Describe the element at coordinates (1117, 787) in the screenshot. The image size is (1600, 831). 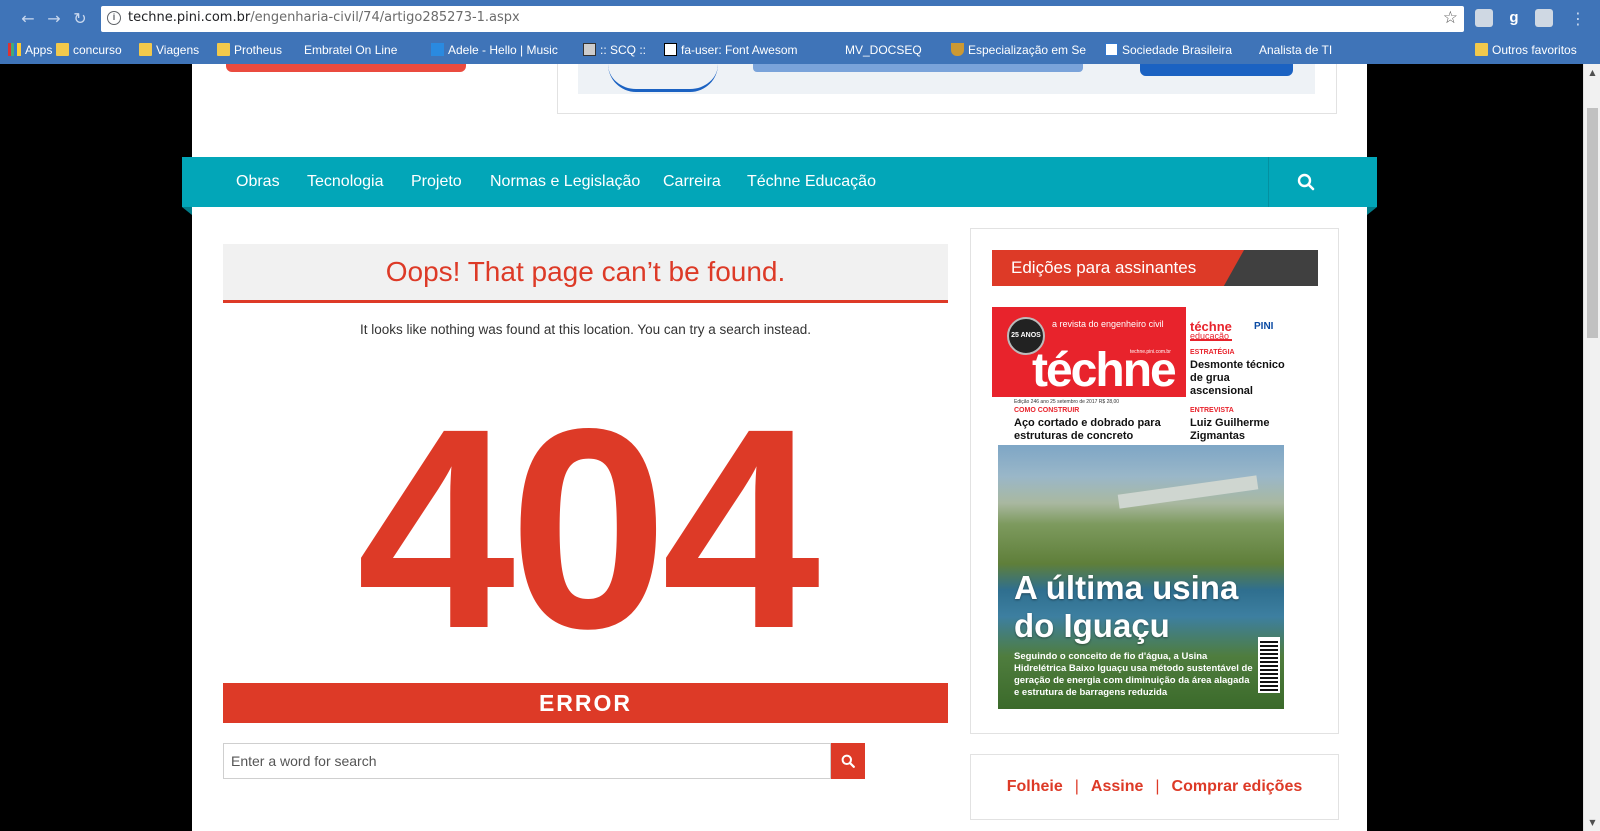
I see `assine-link: Assine` at that location.